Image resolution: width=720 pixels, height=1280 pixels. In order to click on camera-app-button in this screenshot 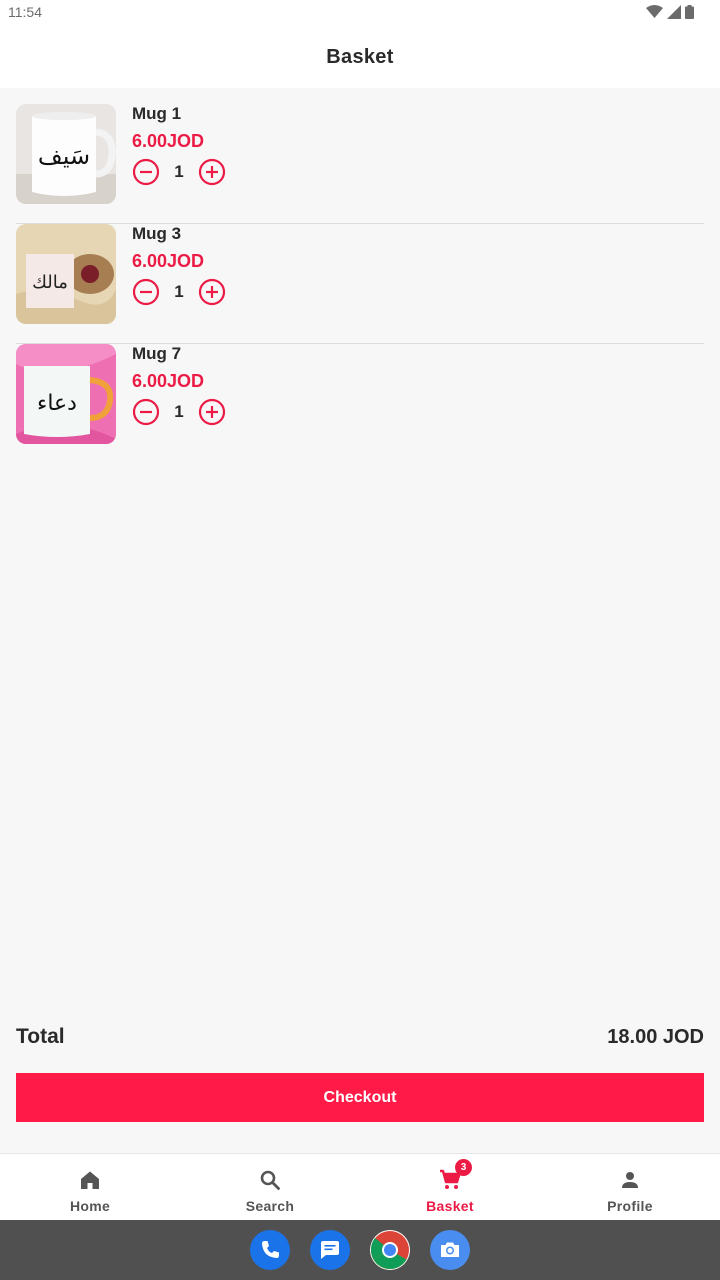, I will do `click(450, 1250)`.